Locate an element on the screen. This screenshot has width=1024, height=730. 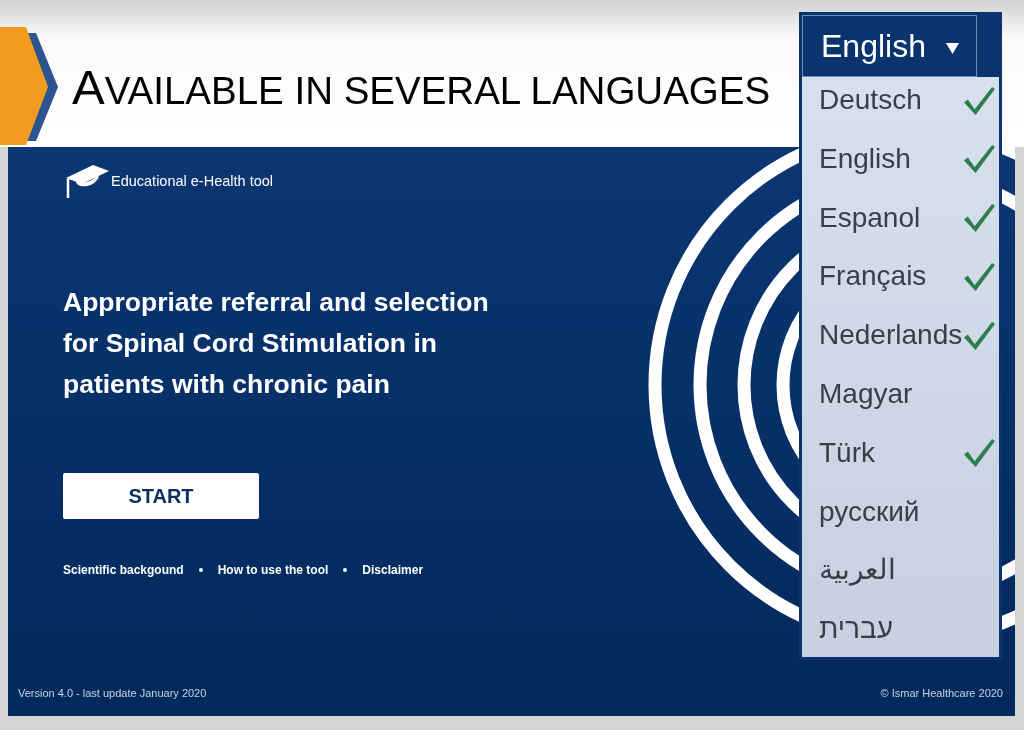
language-dropdown: English is located at coordinates (889, 46).